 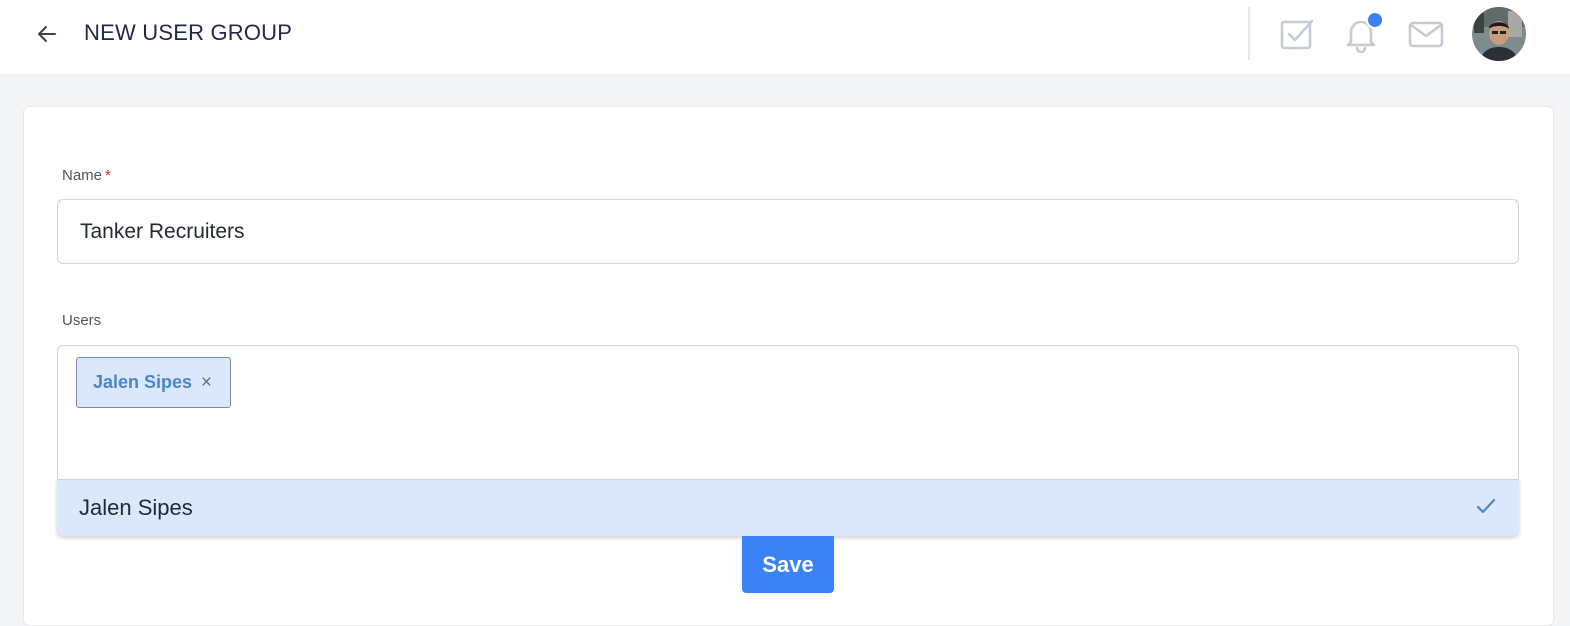 I want to click on page-title: NEW USER GROUP, so click(x=188, y=32).